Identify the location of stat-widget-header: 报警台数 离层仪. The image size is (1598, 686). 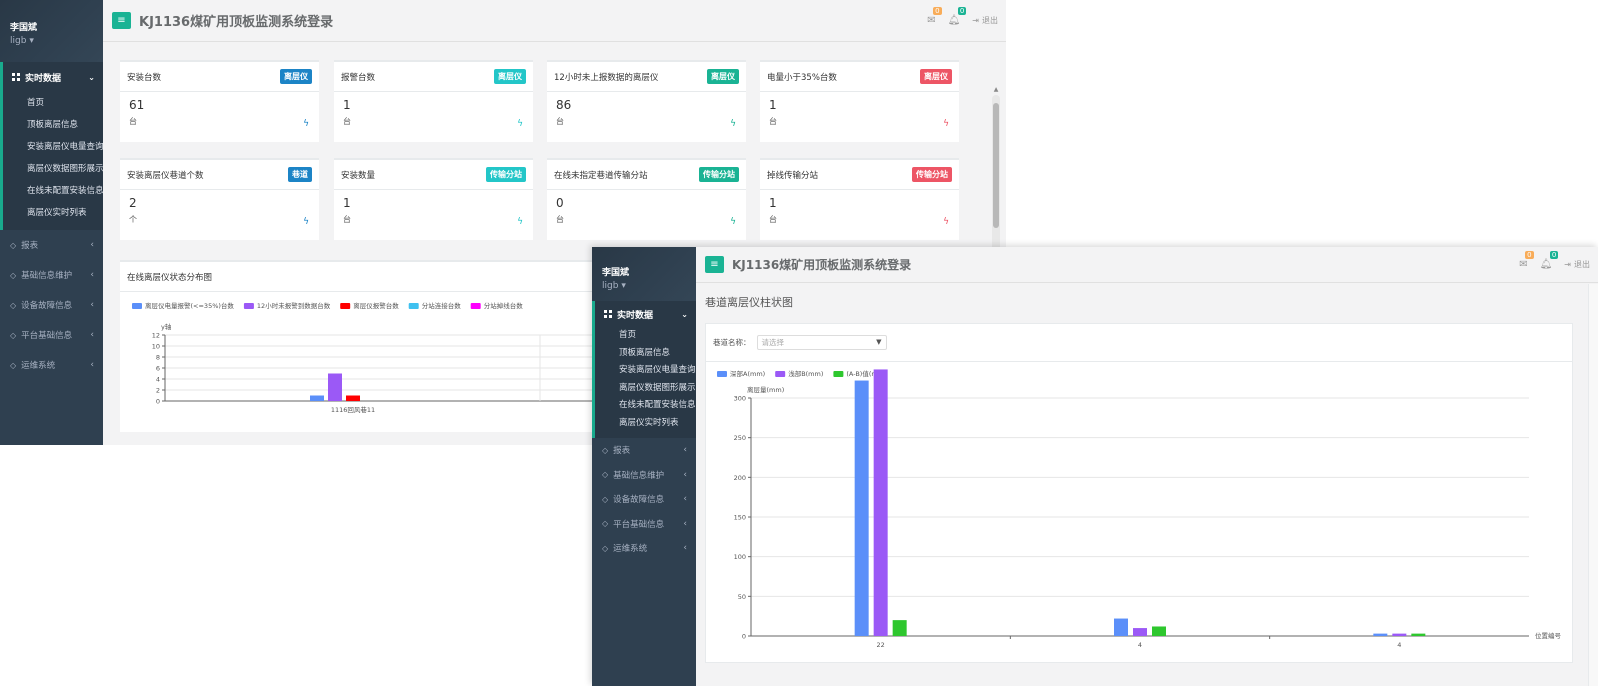
(433, 77).